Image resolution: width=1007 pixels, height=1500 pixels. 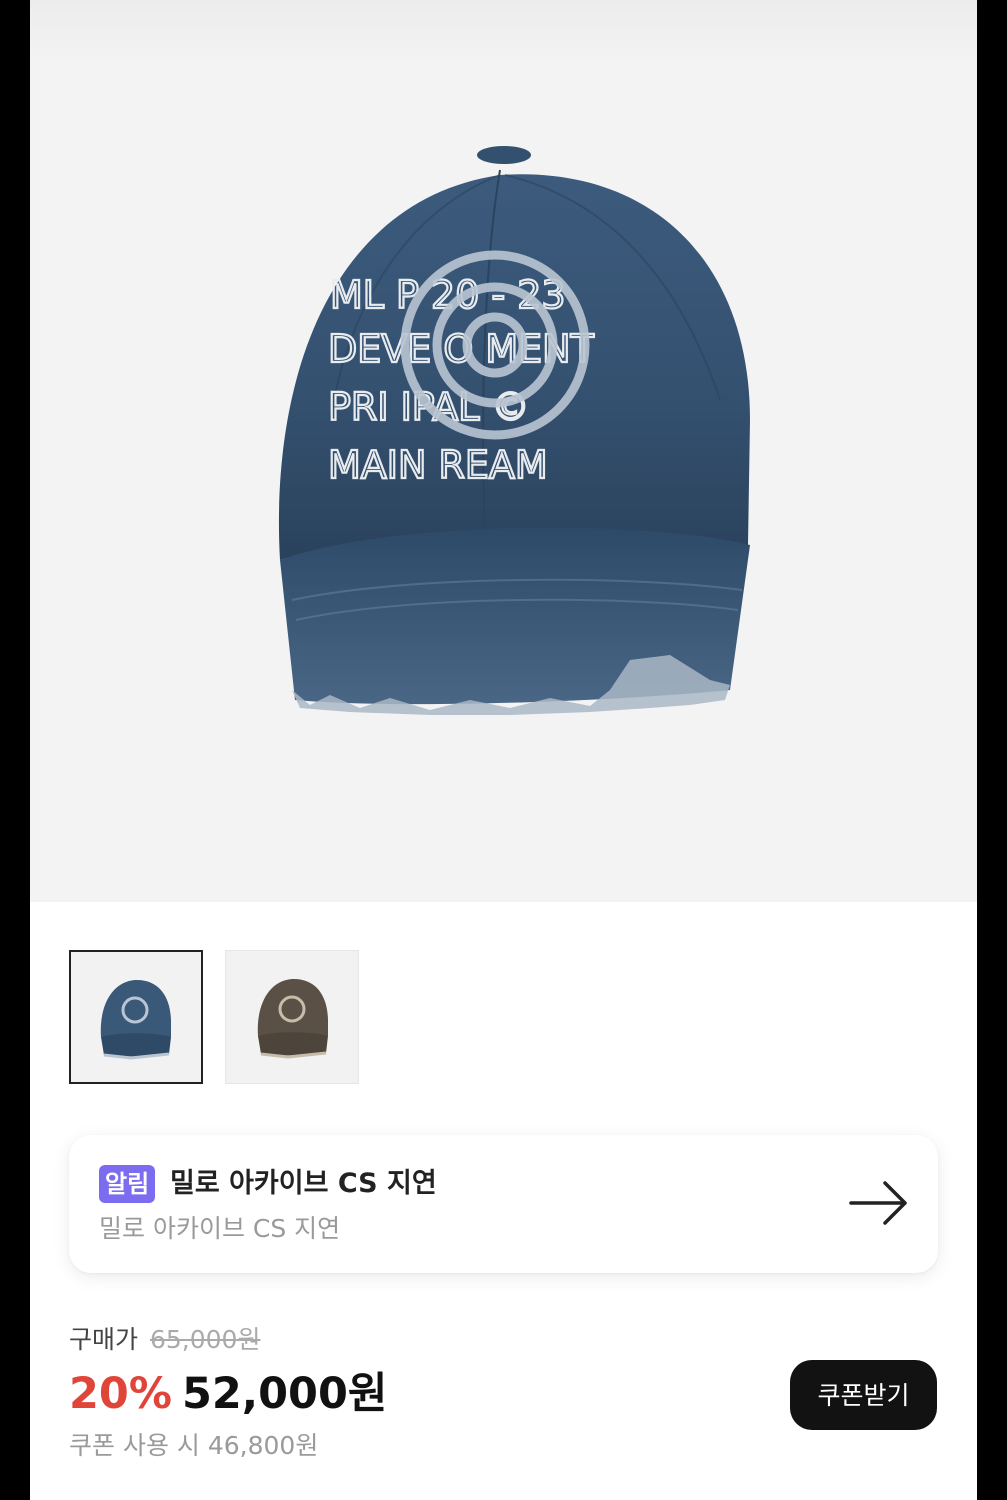 I want to click on cap-text-line-4: MAIN REAM, so click(x=438, y=465).